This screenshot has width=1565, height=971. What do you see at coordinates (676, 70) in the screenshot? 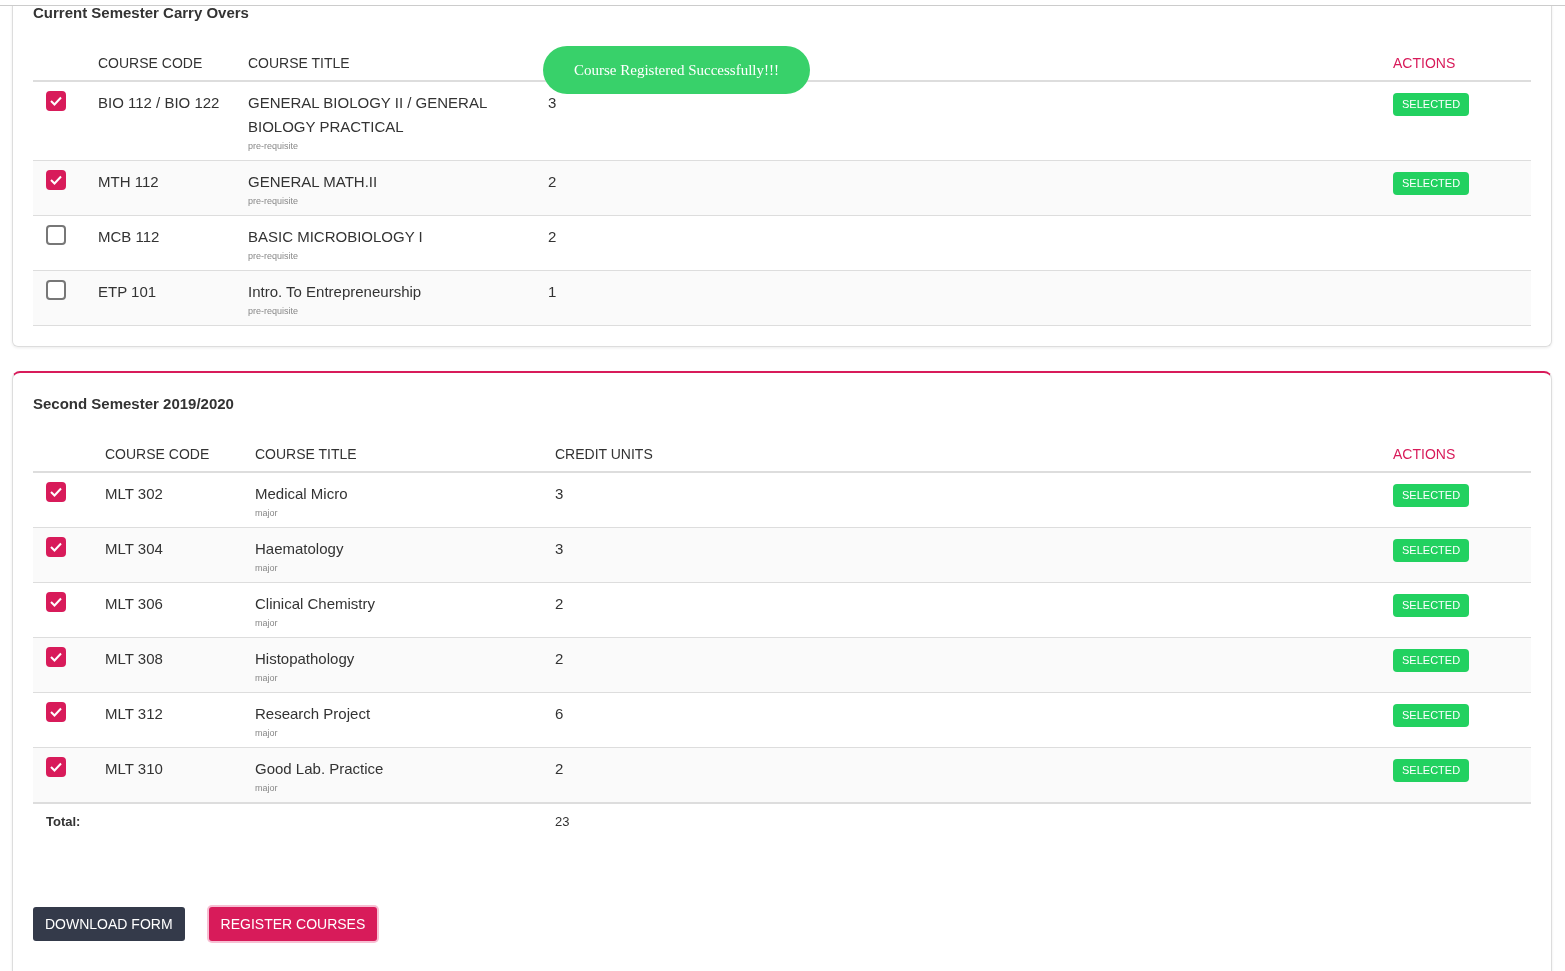
I see `success-toast: Course Registered Successfully!!!` at bounding box center [676, 70].